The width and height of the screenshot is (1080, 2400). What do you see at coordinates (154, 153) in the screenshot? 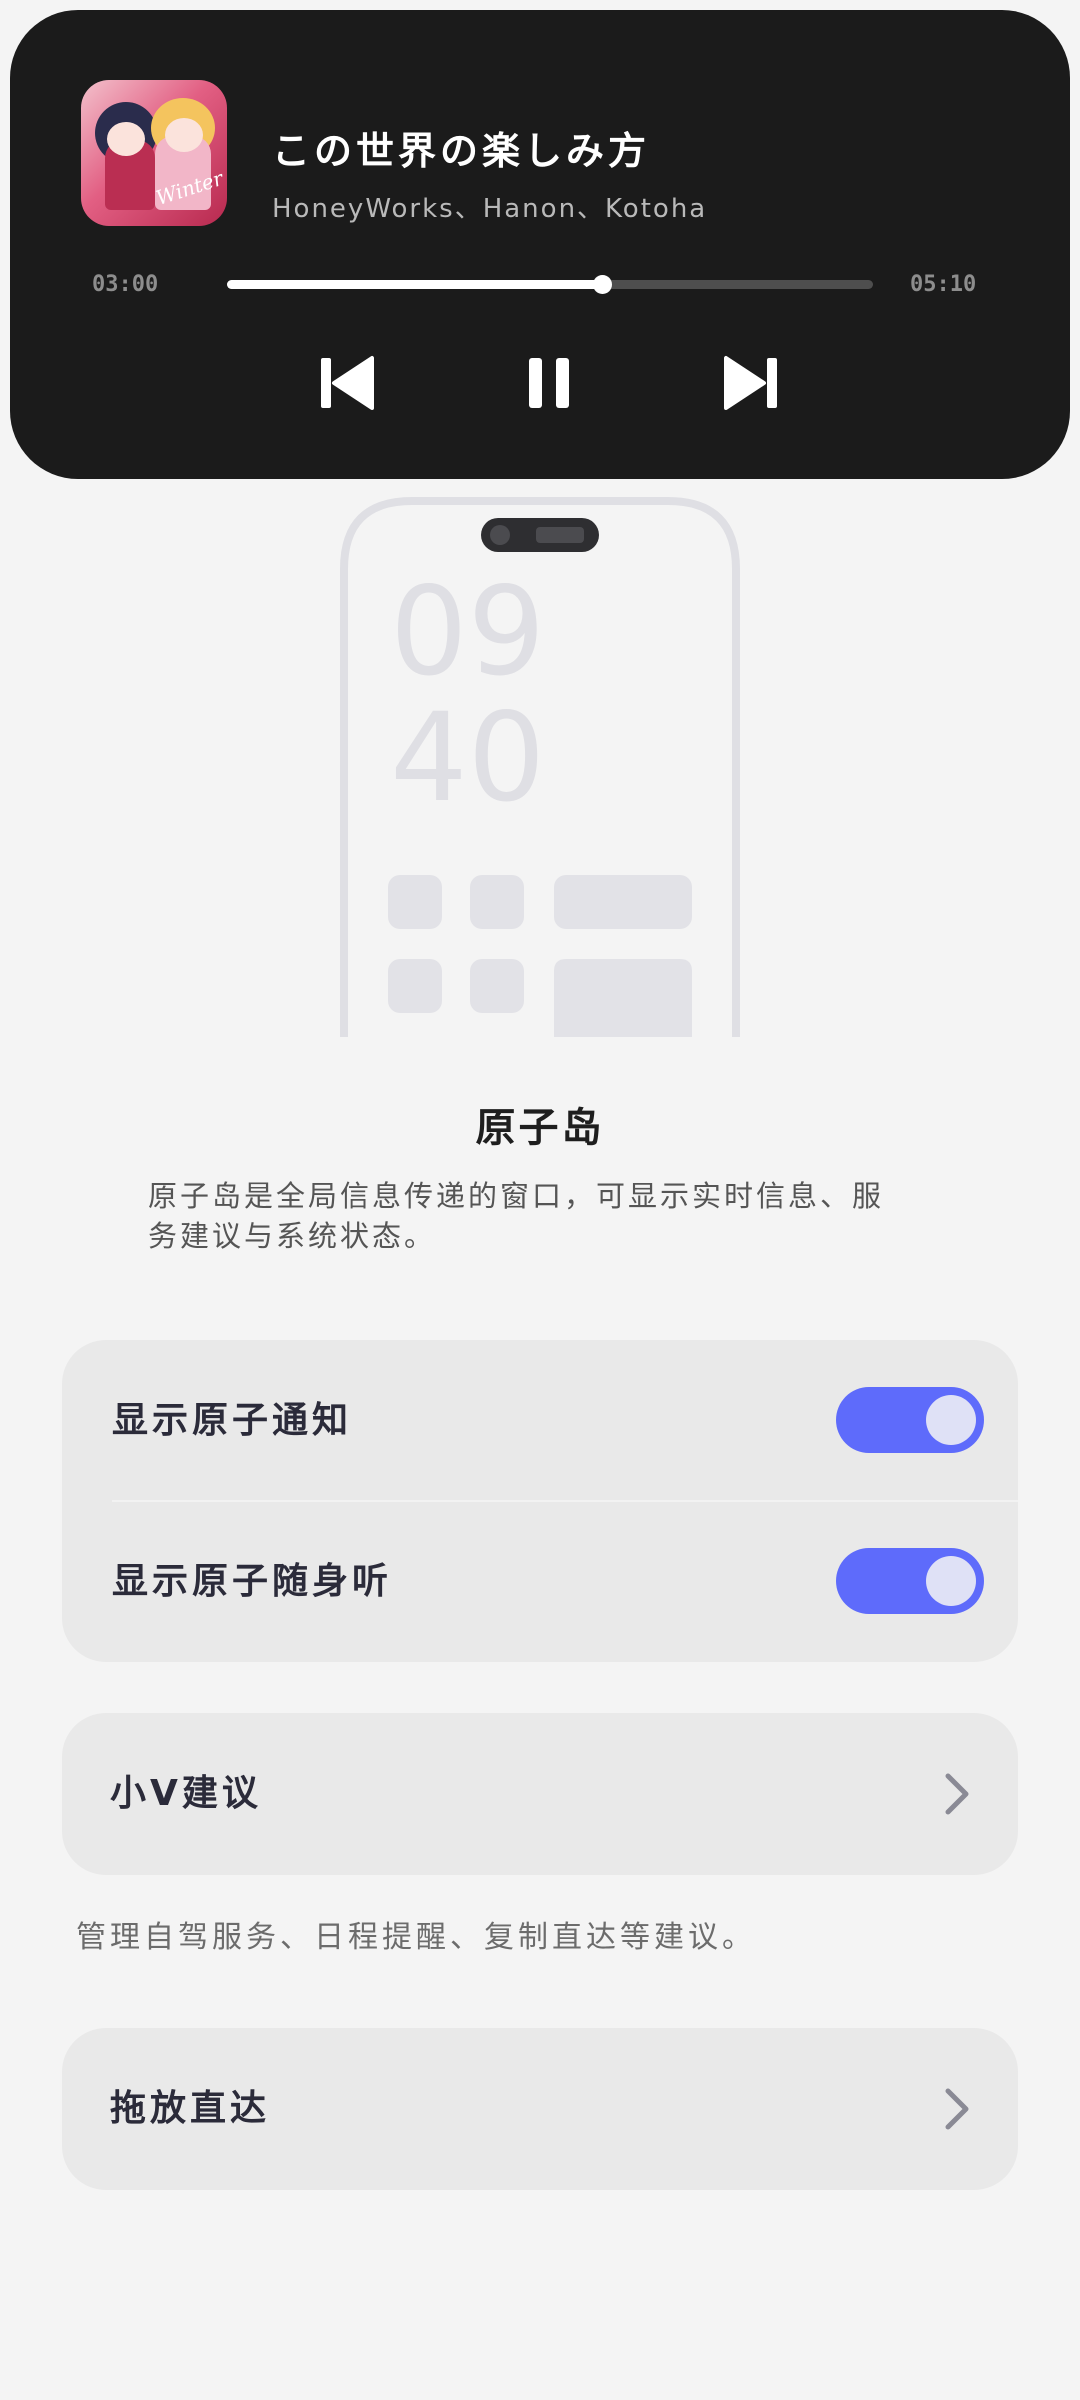
I see `album-cover-art: Winter` at bounding box center [154, 153].